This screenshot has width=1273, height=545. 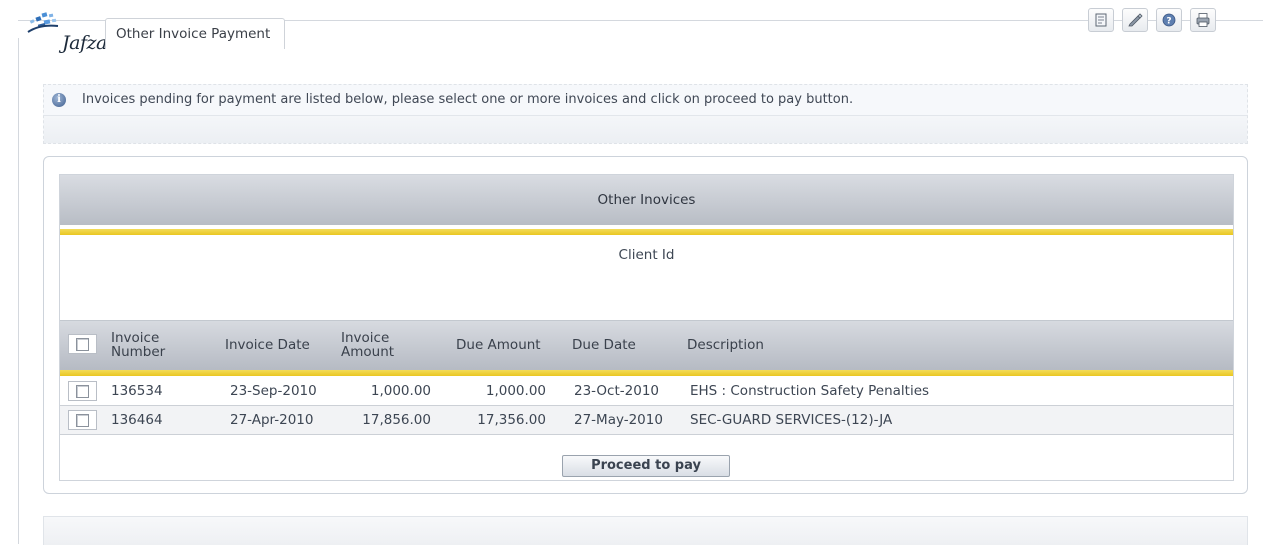 I want to click on invoice-number: 136534, so click(x=137, y=391).